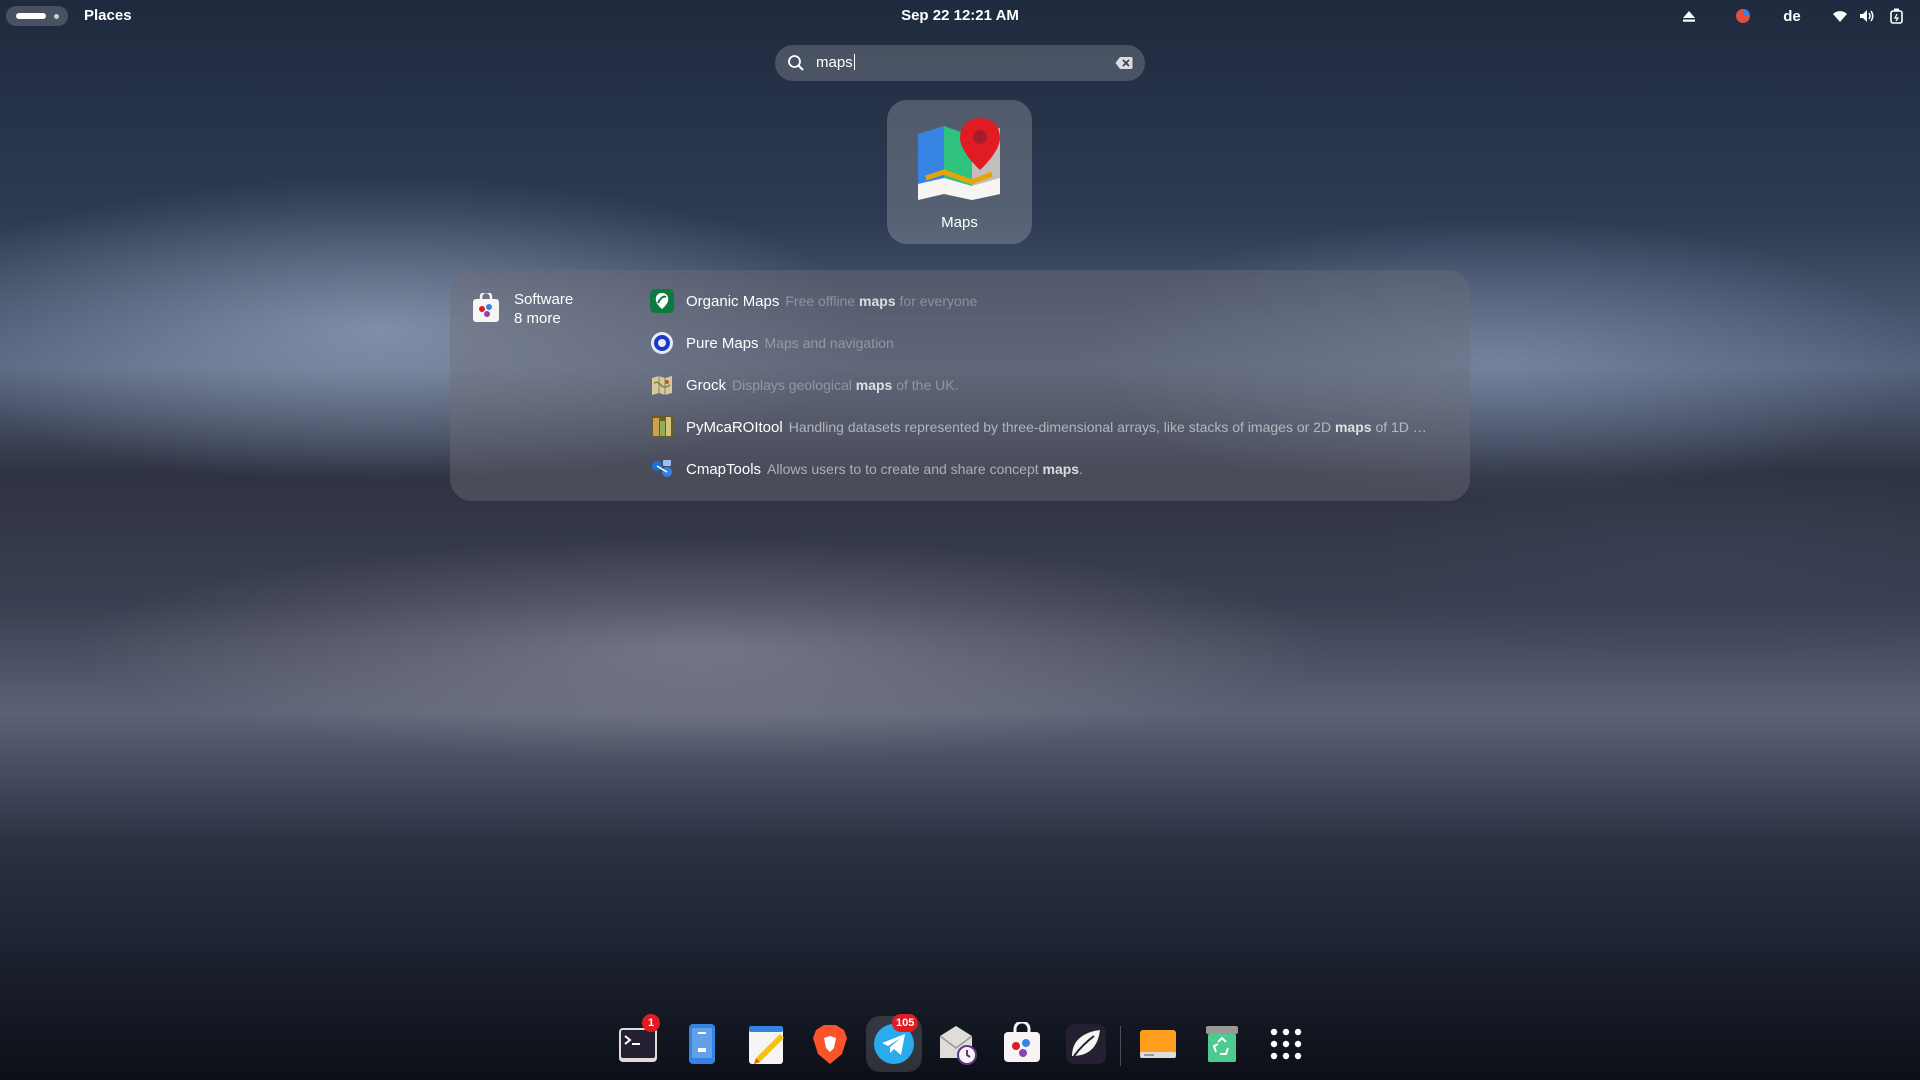  Describe the element at coordinates (651, 1023) in the screenshot. I see `notification-badge: 1` at that location.